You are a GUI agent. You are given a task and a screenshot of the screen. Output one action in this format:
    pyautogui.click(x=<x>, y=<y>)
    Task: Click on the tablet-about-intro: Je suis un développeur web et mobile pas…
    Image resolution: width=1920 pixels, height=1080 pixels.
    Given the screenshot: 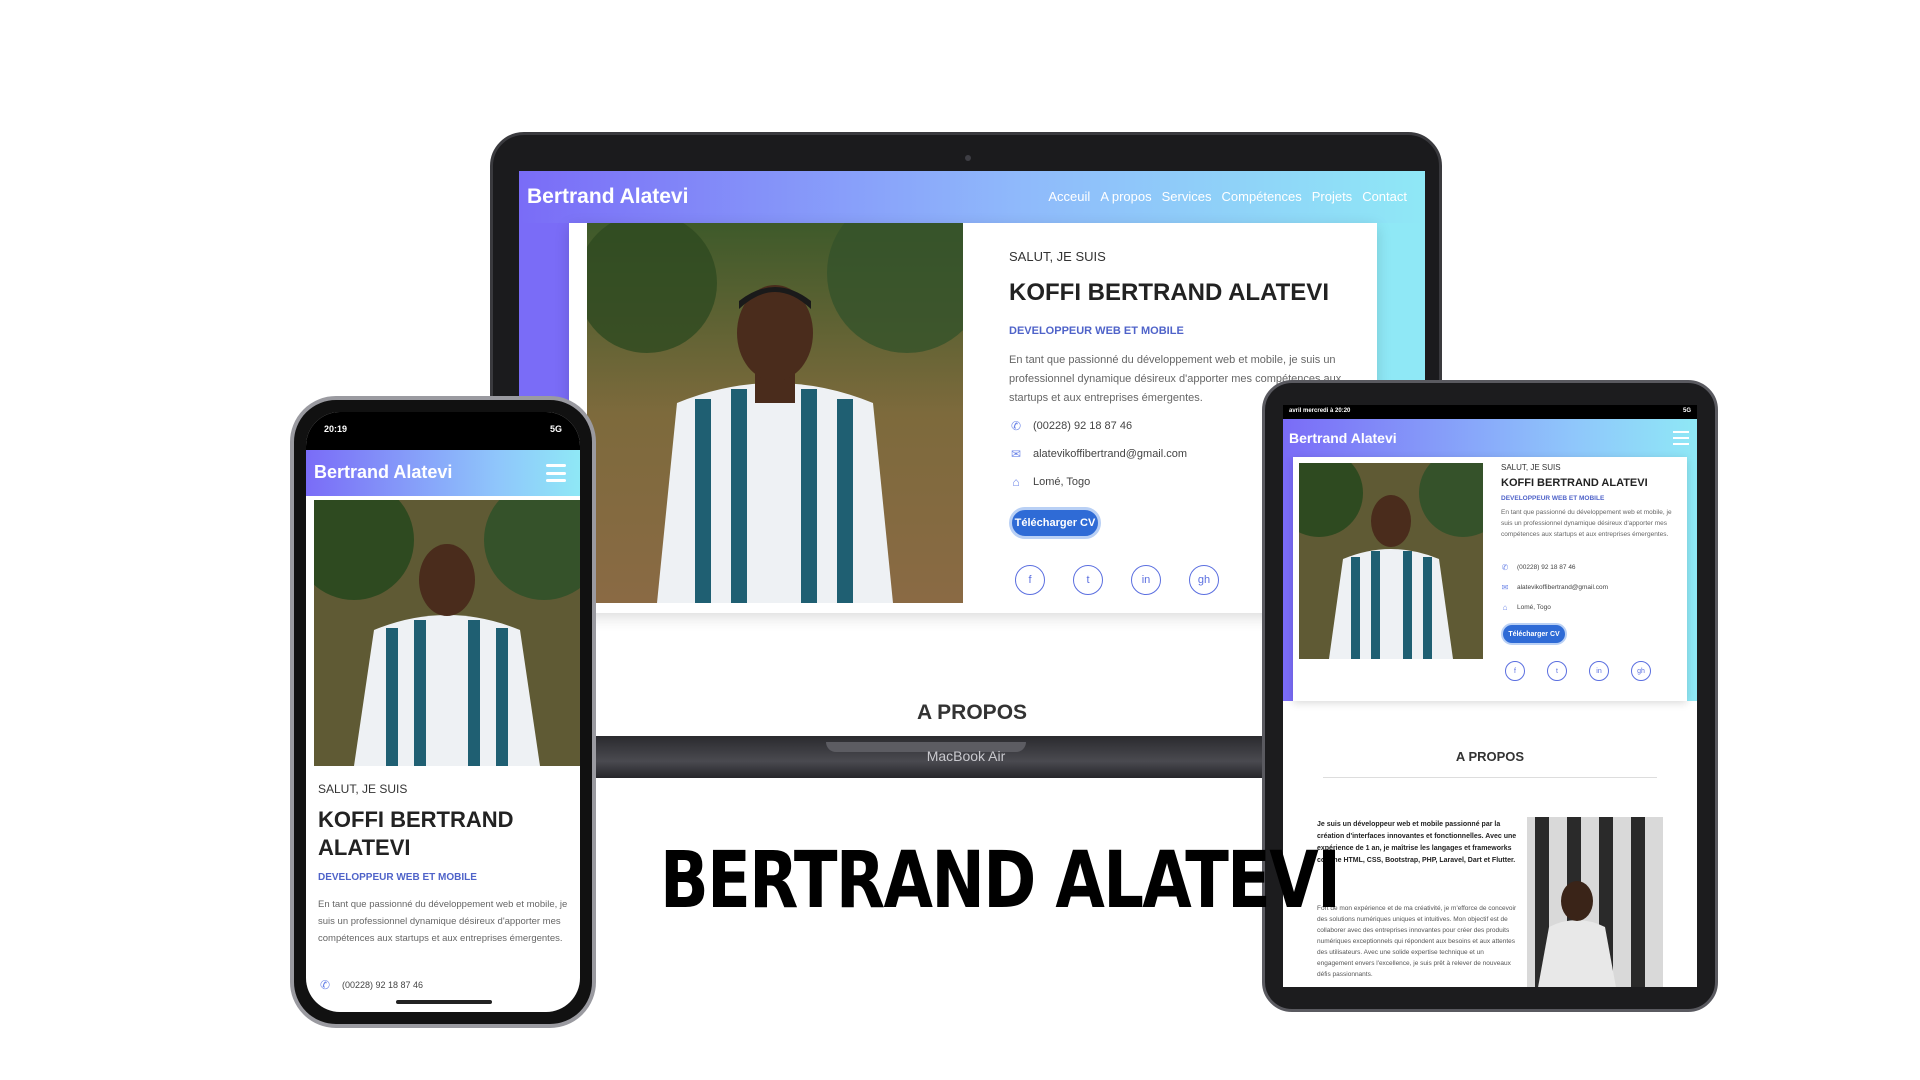 What is the action you would take?
    pyautogui.click(x=1417, y=842)
    